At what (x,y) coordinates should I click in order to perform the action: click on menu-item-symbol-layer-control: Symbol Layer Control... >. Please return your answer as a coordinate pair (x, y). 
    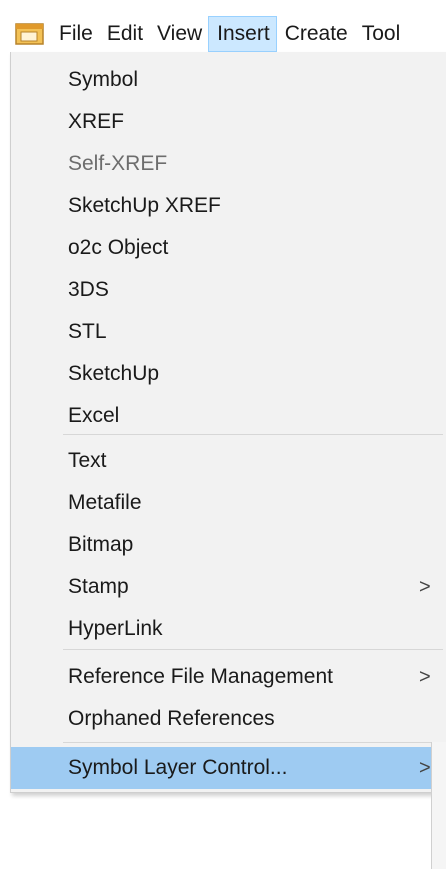
    Looking at the image, I should click on (228, 768).